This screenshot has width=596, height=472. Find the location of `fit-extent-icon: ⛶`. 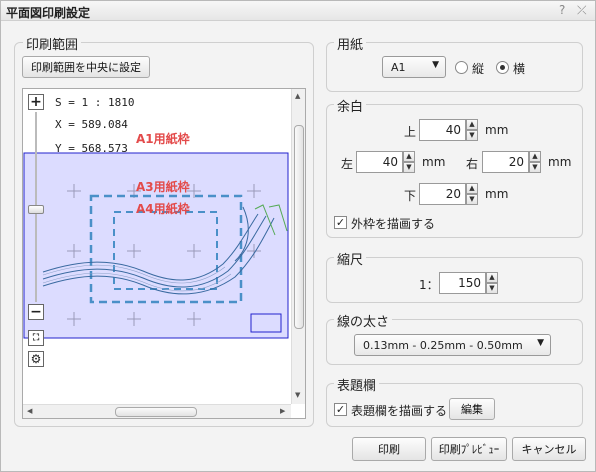

fit-extent-icon: ⛶ is located at coordinates (36, 338).